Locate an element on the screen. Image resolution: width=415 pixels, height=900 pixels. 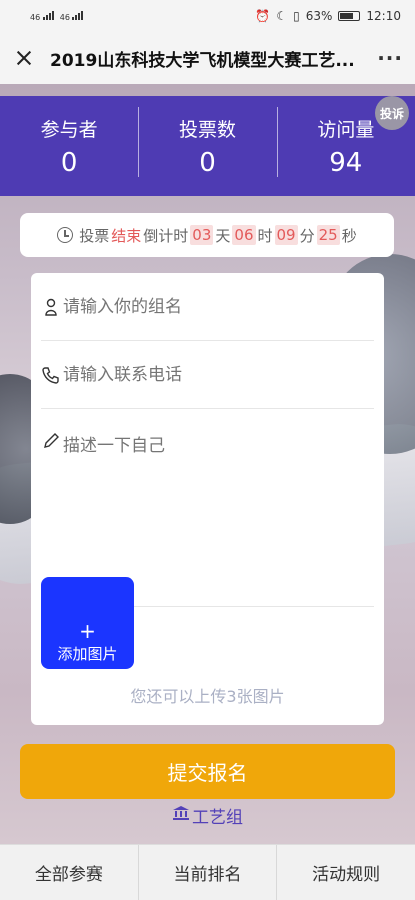
countdown-hours-unit: 时 is located at coordinates (265, 235).